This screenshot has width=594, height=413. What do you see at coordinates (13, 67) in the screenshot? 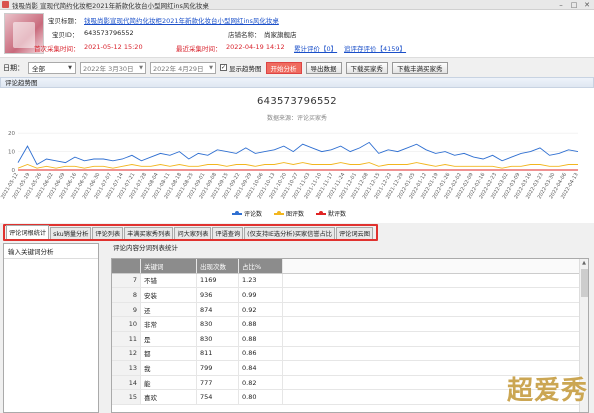
I see `date-label: 日期：` at bounding box center [13, 67].